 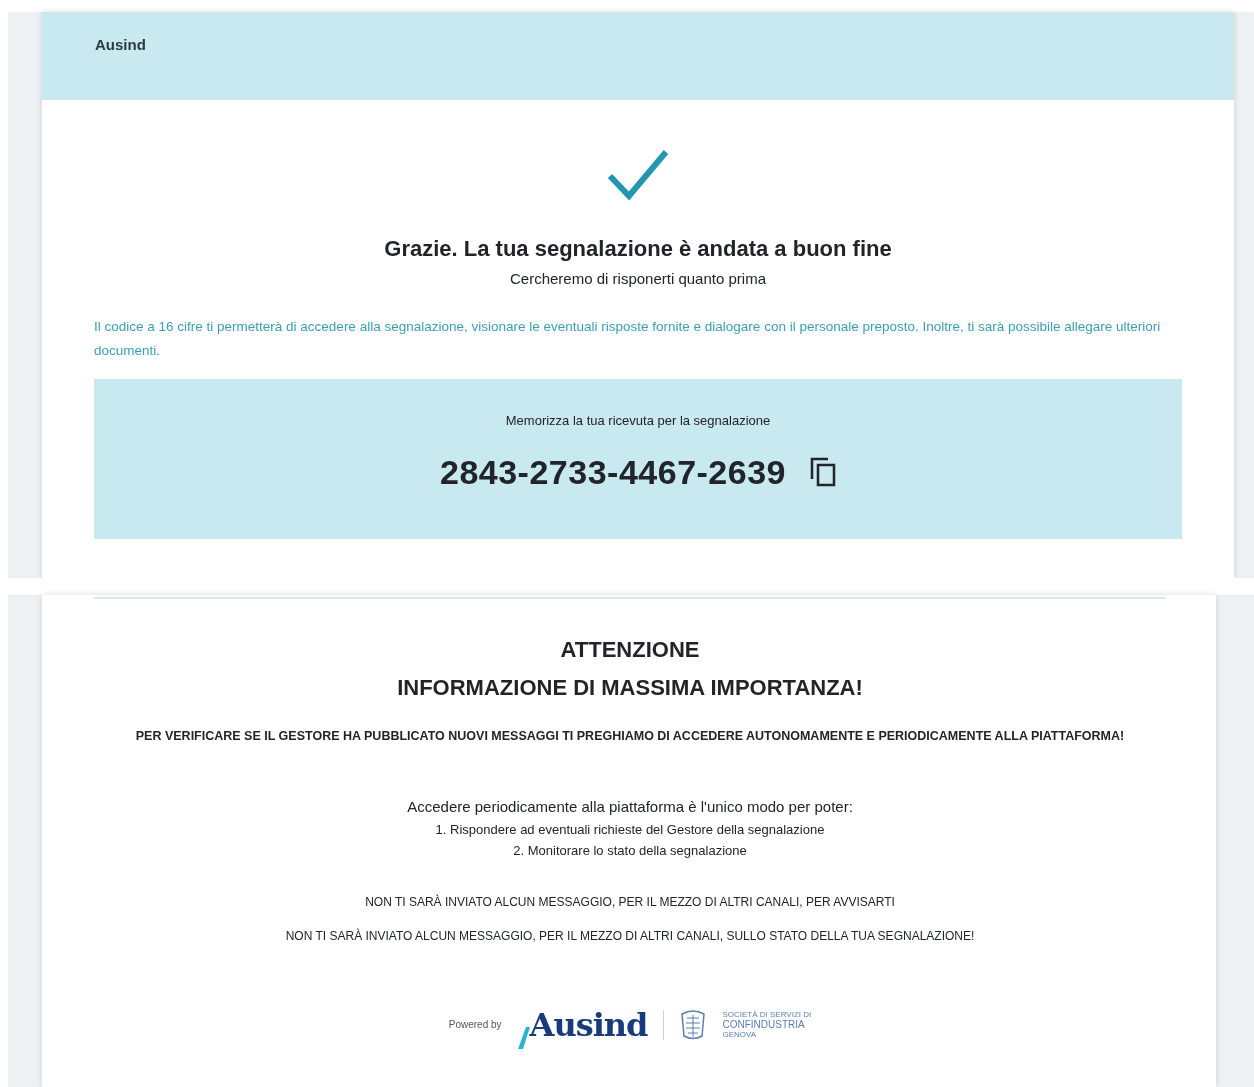 What do you see at coordinates (630, 936) in the screenshot?
I see `disclaimer-text: NON TI SARÀ INVIATO ALCUN MESSAGGIO, PER IL MEZZO DI ALTRI CANALI, SULLO STATO DELLA TUA SEGNALAZIONE!` at bounding box center [630, 936].